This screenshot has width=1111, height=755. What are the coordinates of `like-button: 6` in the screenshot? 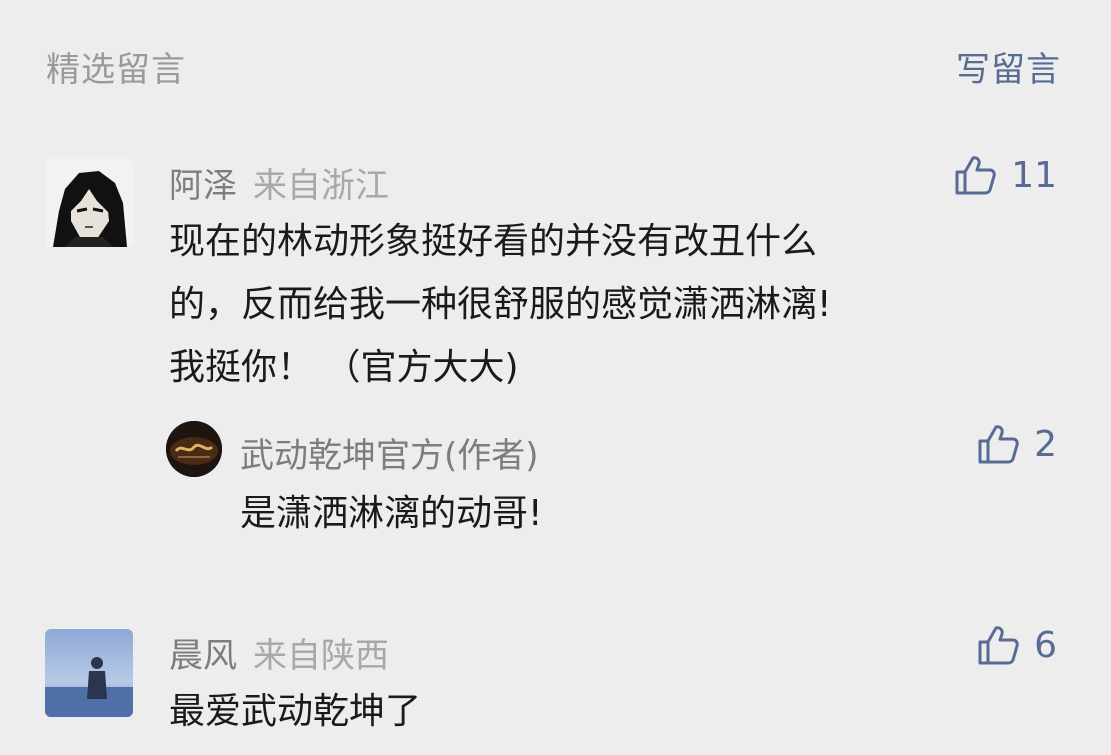 It's located at (1016, 645).